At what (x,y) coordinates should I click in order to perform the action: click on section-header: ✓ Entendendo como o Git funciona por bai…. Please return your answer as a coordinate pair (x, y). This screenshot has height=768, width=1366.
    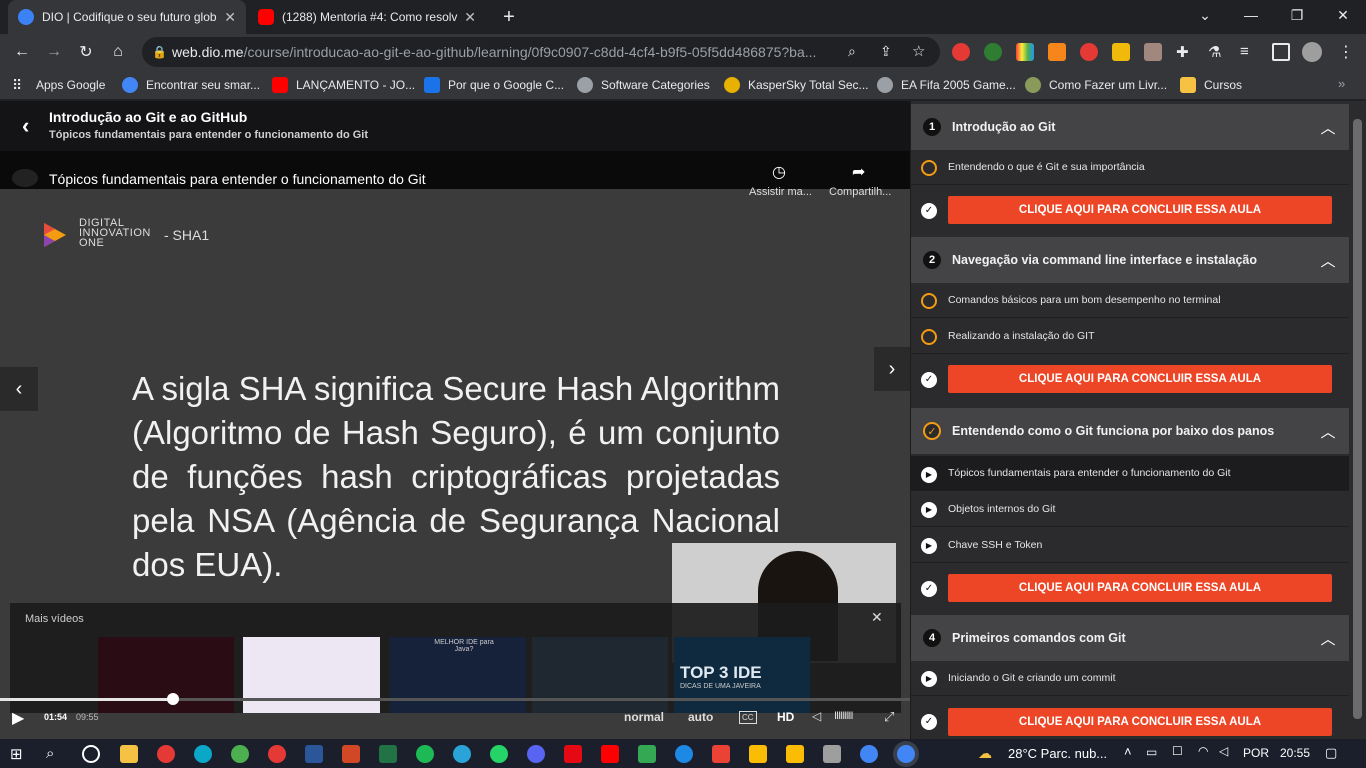
    Looking at the image, I should click on (1130, 431).